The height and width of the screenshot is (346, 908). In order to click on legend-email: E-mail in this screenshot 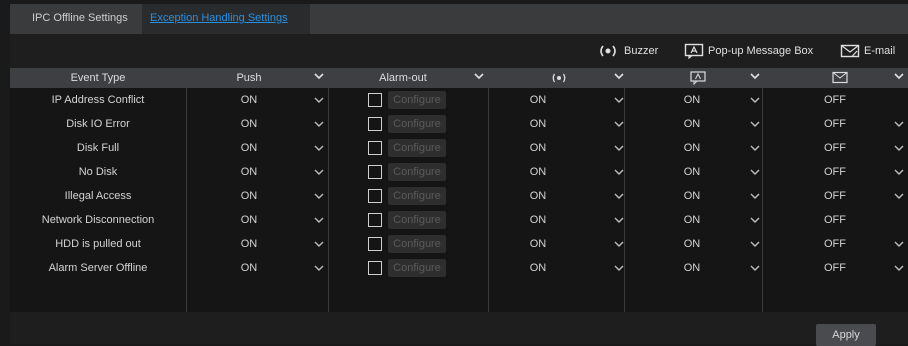, I will do `click(867, 51)`.